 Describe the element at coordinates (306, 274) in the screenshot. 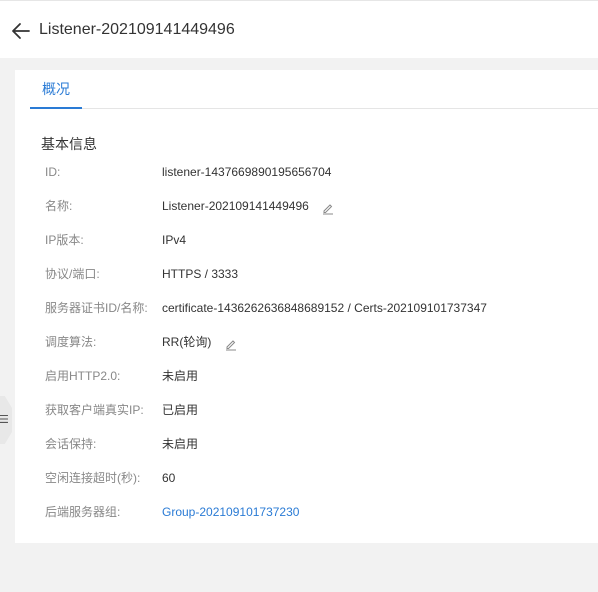

I see `field-row-protocol-port: 协议/端口: HTTPS / 3333` at that location.